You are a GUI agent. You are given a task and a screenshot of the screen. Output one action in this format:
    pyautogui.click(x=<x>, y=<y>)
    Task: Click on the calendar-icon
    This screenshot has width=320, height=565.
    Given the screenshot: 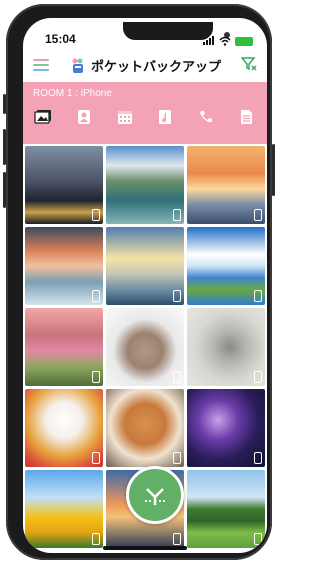 What is the action you would take?
    pyautogui.click(x=124, y=117)
    